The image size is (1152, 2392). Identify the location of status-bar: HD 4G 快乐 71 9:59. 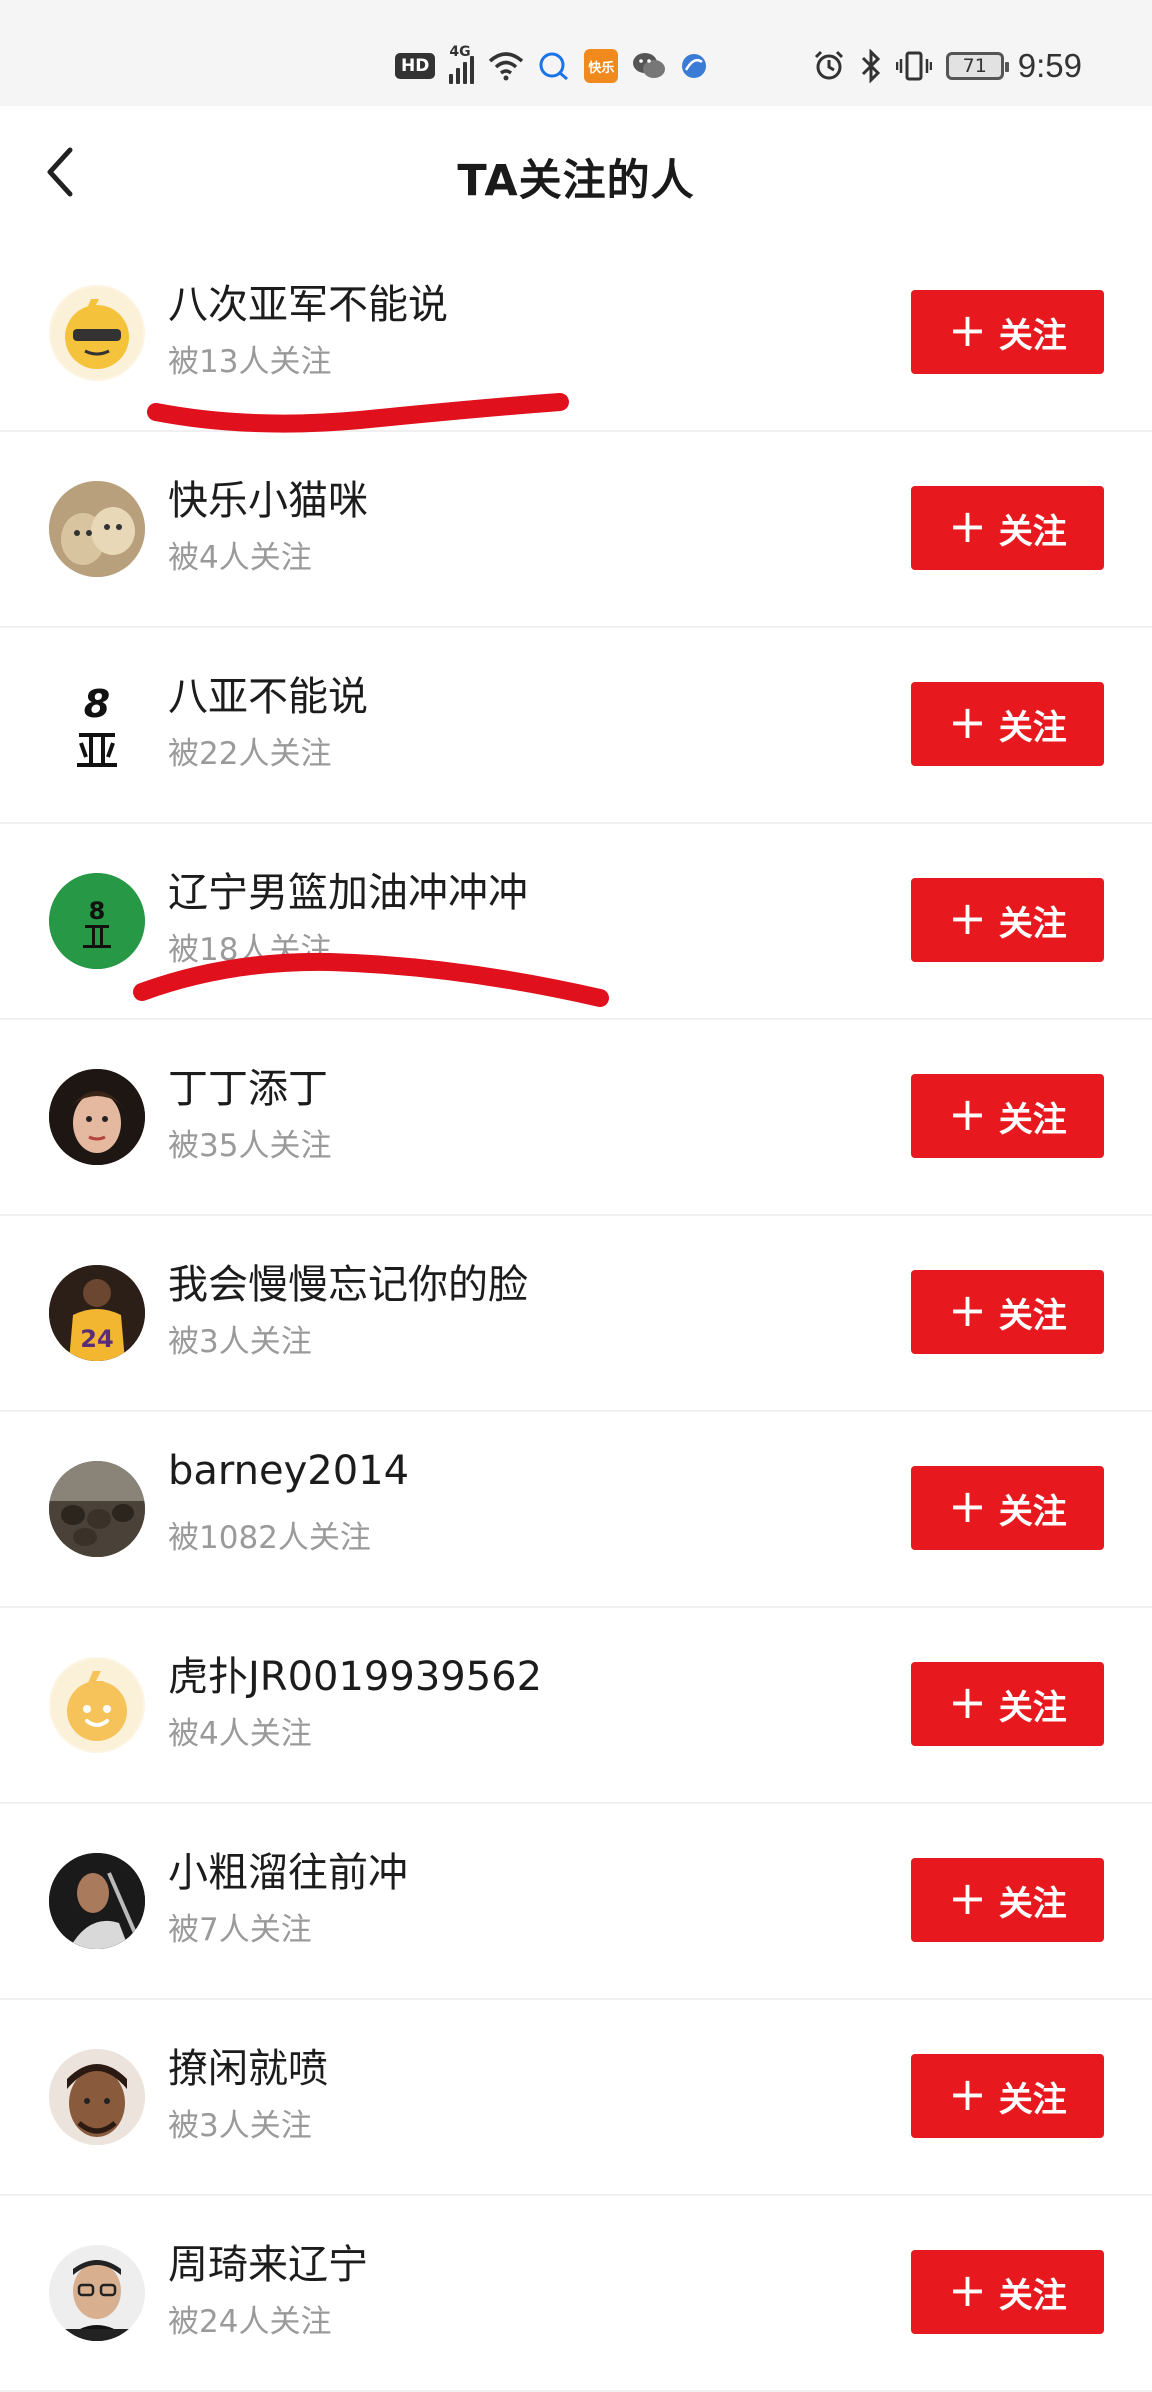
(576, 53).